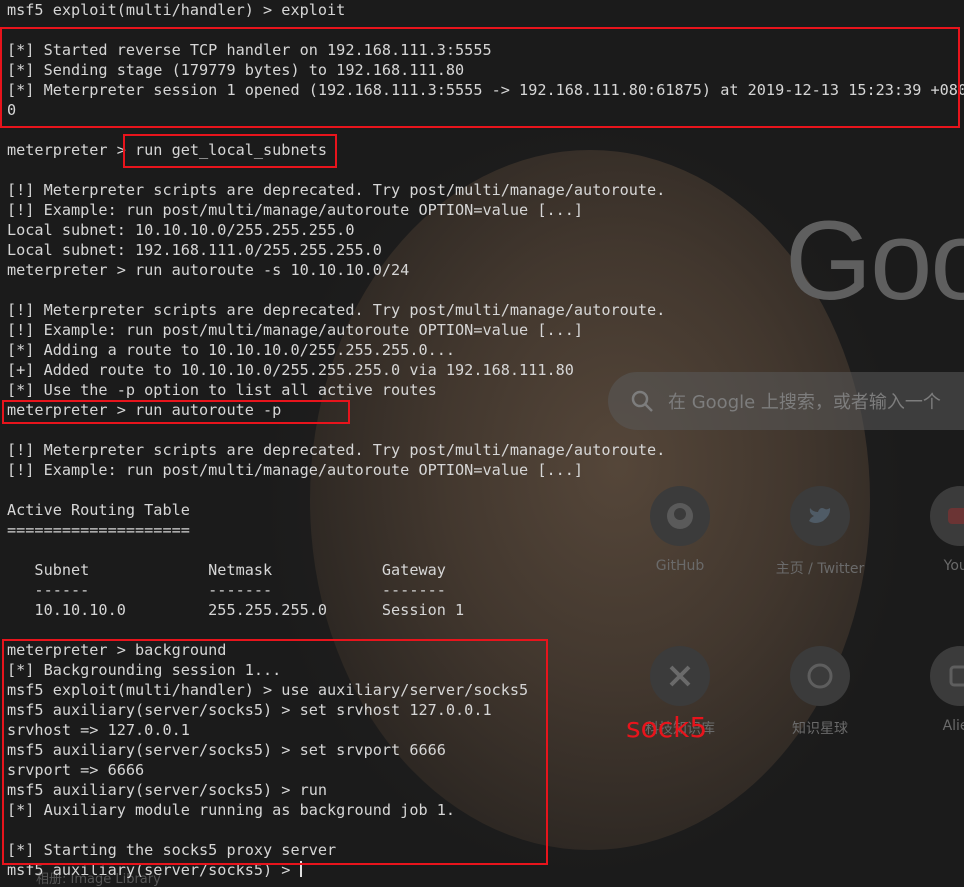 The image size is (964, 887). Describe the element at coordinates (667, 727) in the screenshot. I see `annotation-sock5: sock5` at that location.